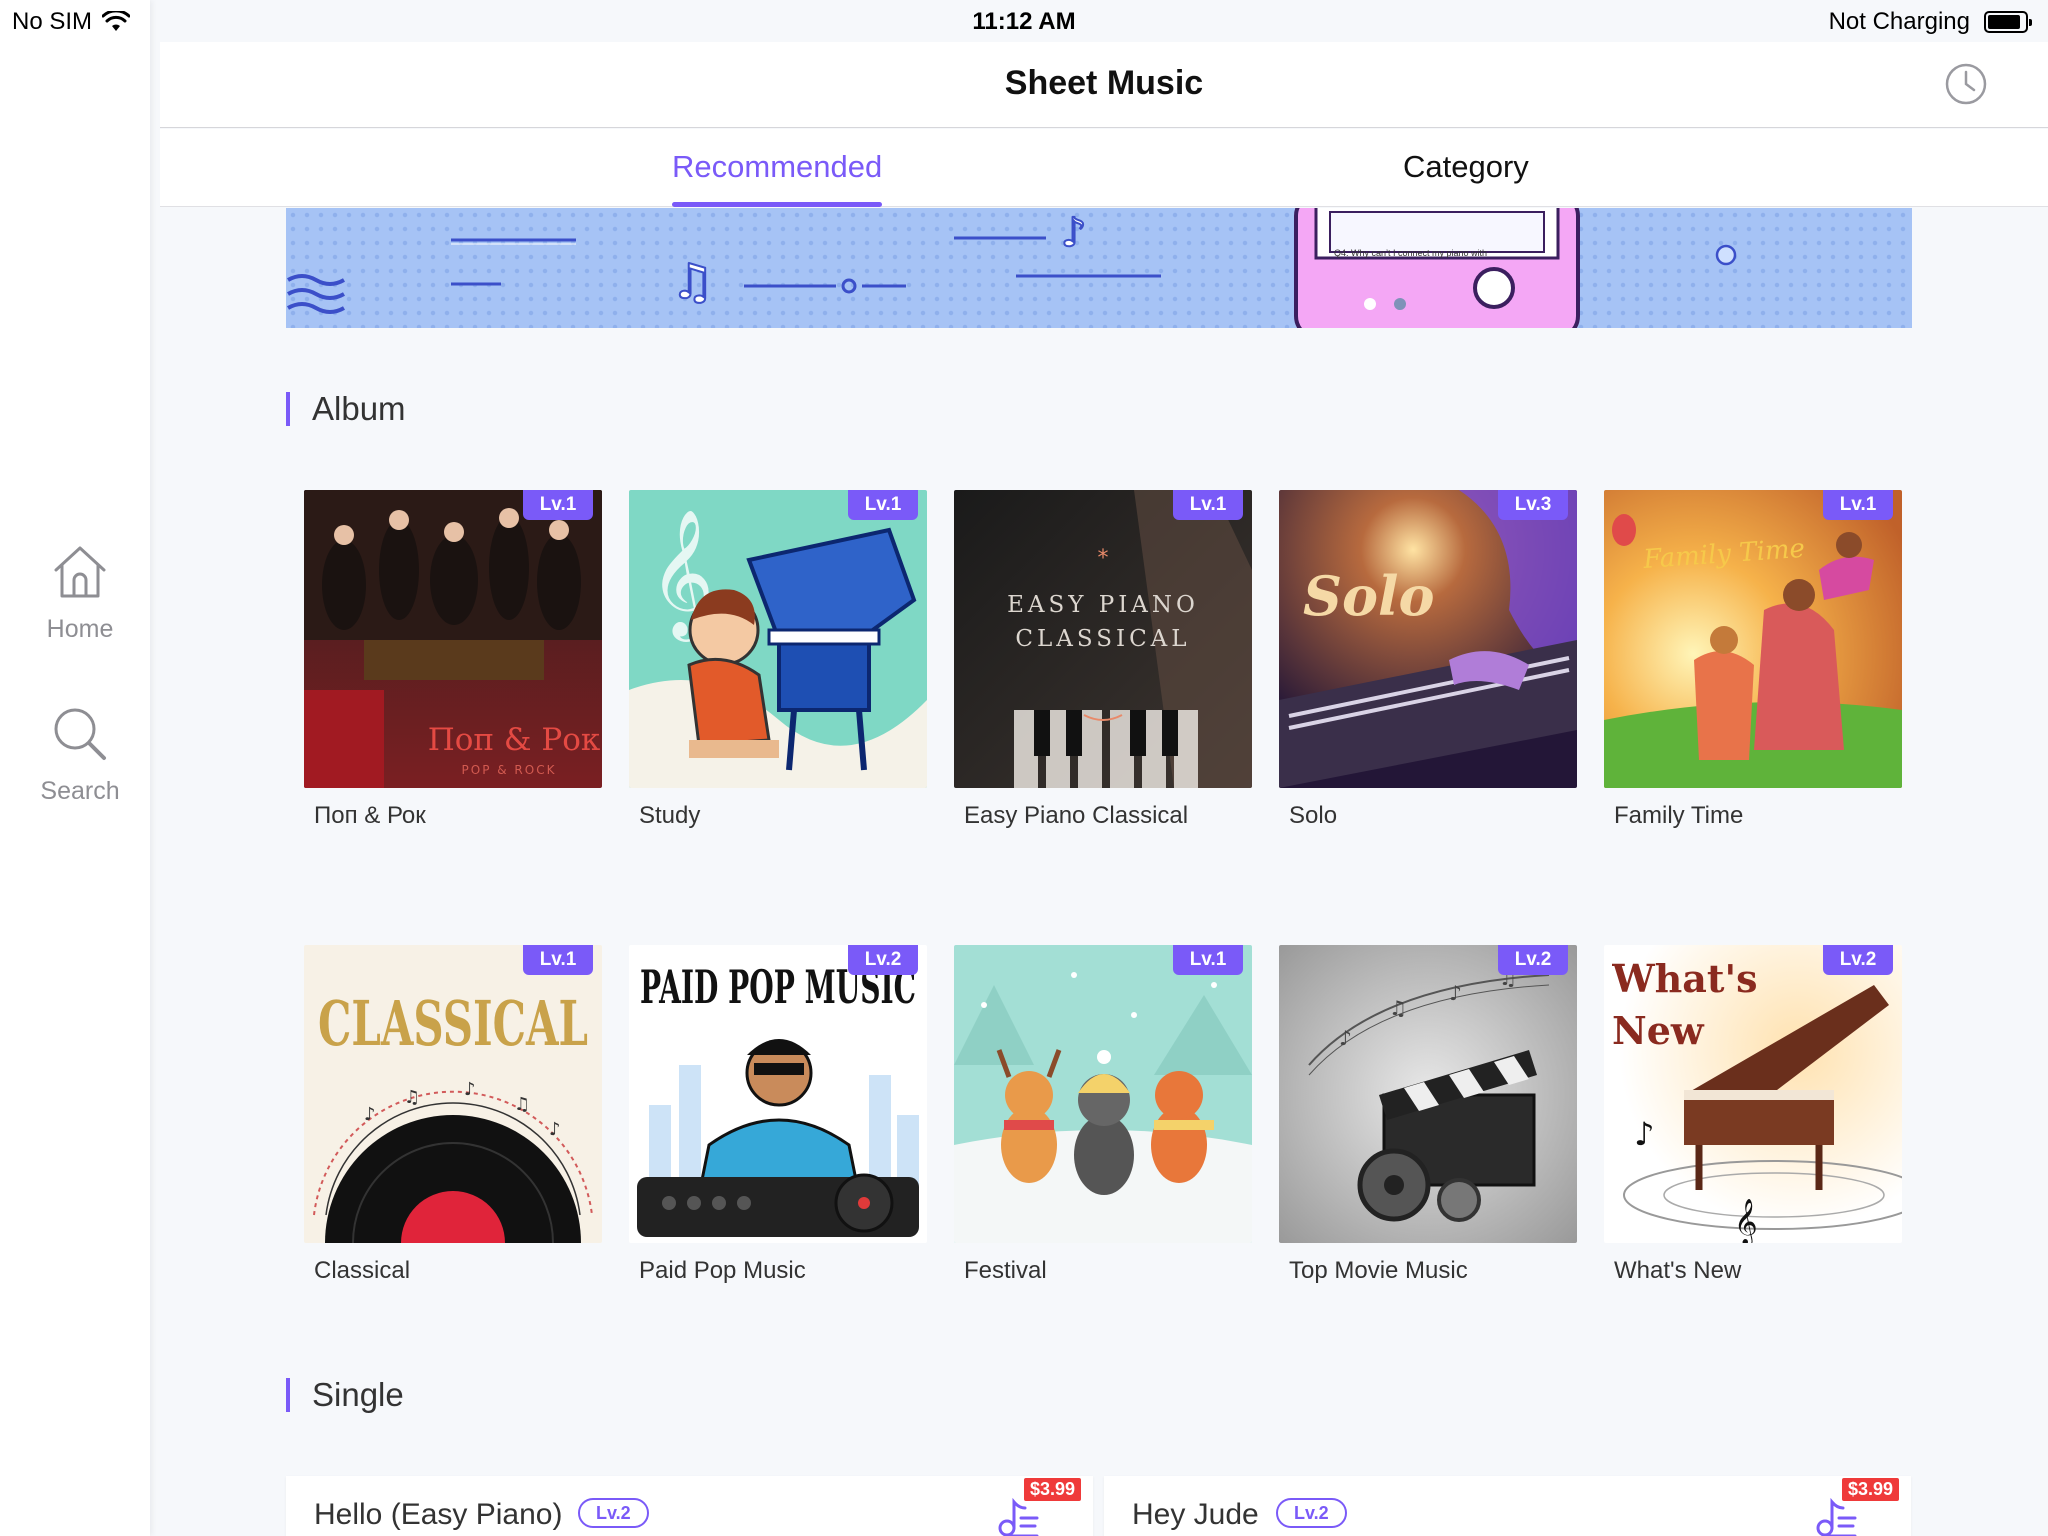 This screenshot has width=2048, height=1536. What do you see at coordinates (1104, 168) in the screenshot?
I see `tab-bar: Recommended Category` at bounding box center [1104, 168].